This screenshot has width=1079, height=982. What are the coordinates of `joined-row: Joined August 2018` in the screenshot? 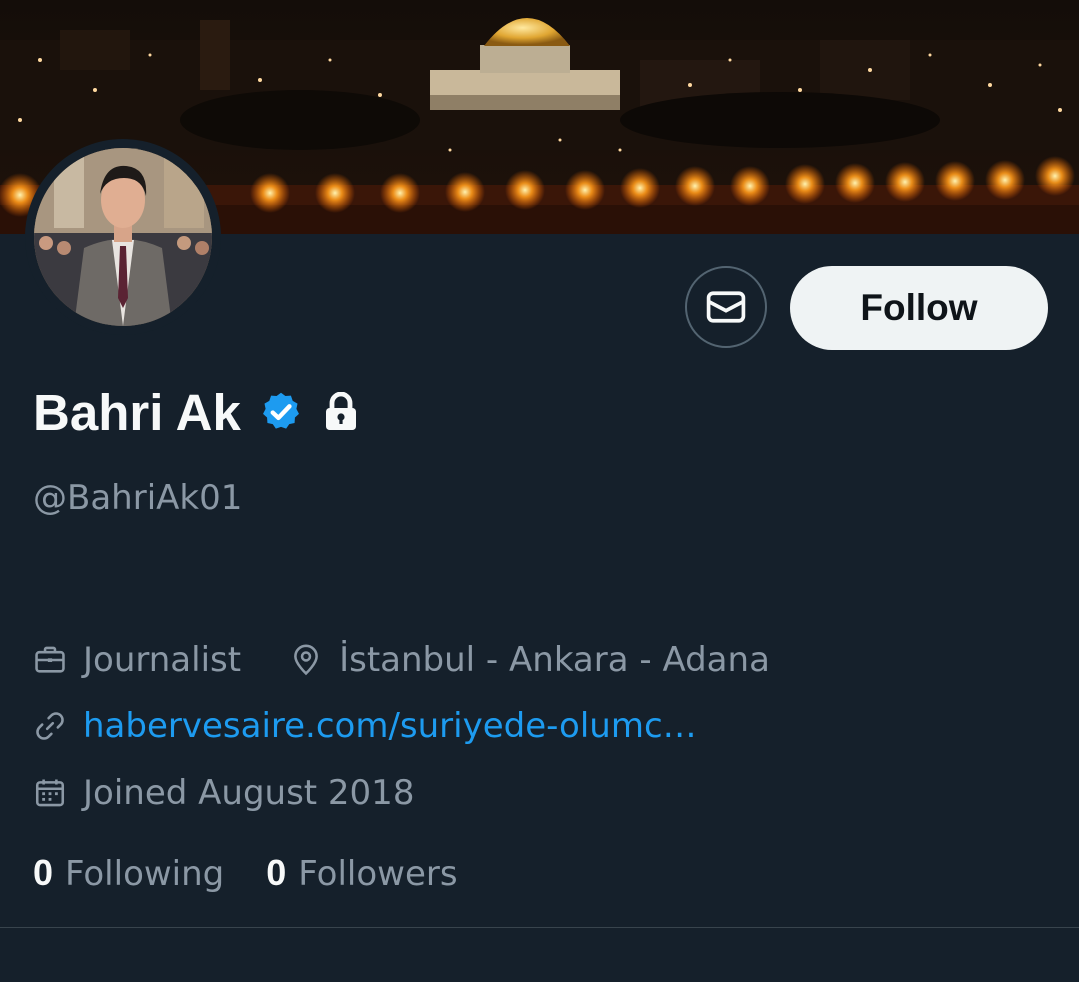 It's located at (223, 793).